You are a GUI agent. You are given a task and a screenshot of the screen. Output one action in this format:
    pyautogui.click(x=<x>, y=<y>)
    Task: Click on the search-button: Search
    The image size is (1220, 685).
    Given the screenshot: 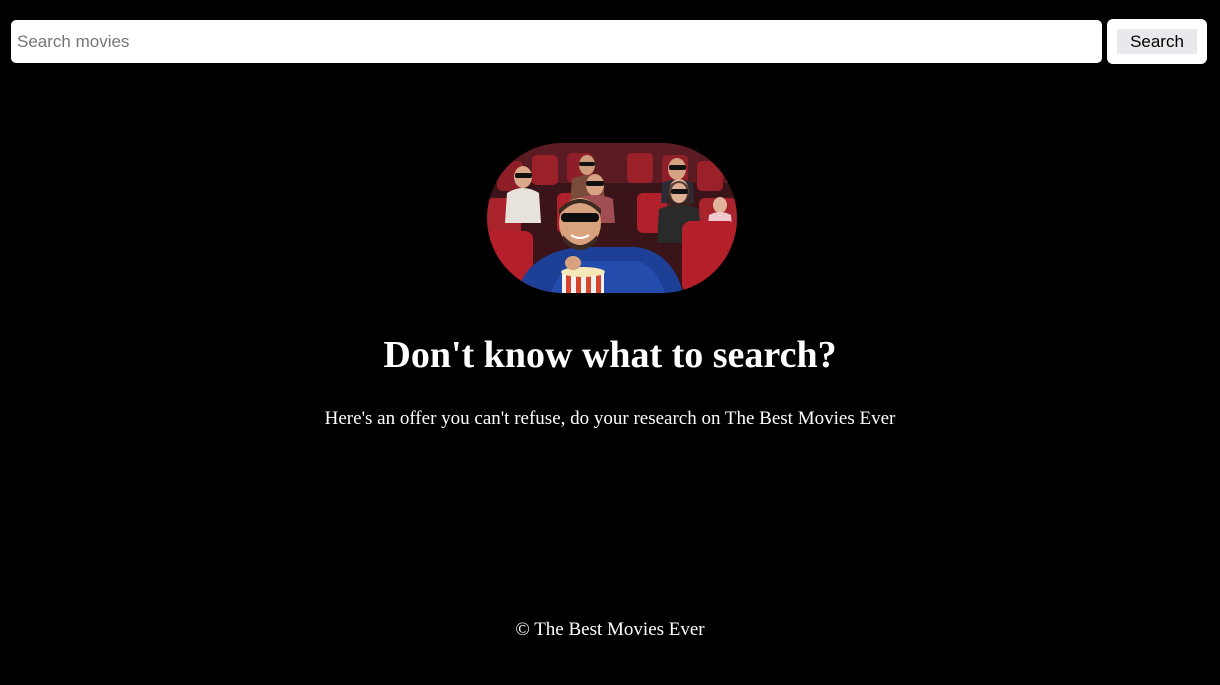 What is the action you would take?
    pyautogui.click(x=1157, y=41)
    